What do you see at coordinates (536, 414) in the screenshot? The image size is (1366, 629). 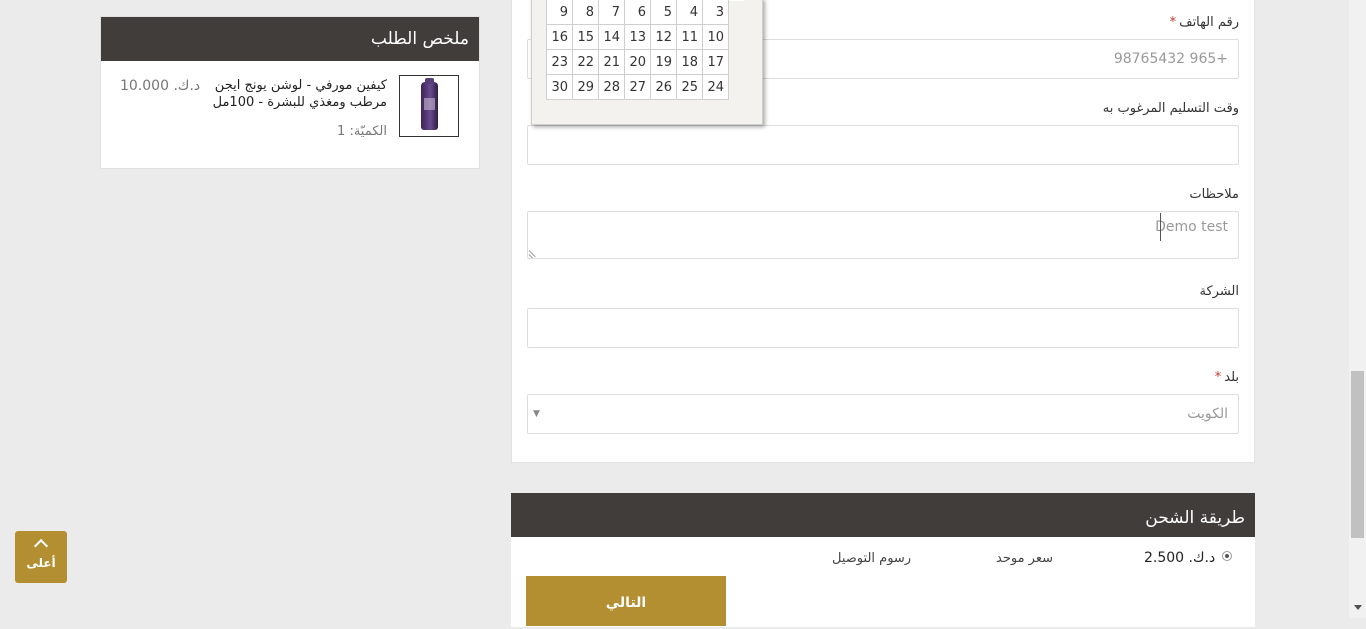 I see `dropdown-arrow-icon: ▼` at bounding box center [536, 414].